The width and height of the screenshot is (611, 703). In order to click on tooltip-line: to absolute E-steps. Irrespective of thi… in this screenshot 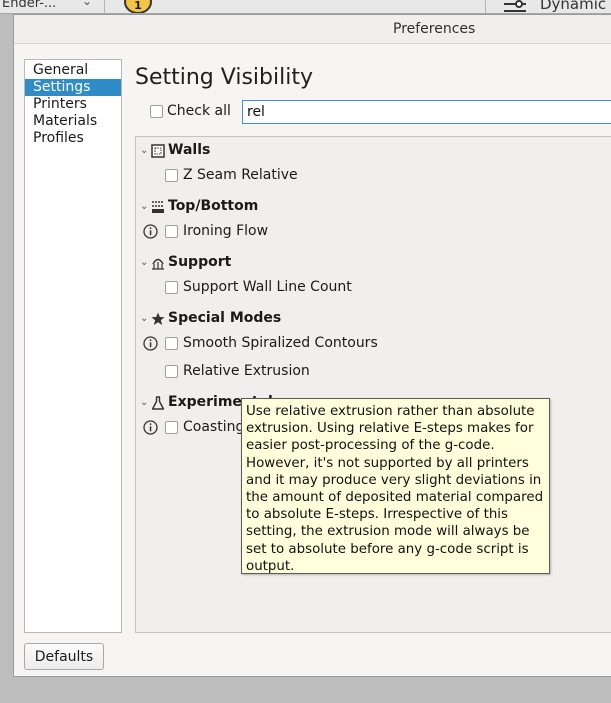, I will do `click(377, 515)`.